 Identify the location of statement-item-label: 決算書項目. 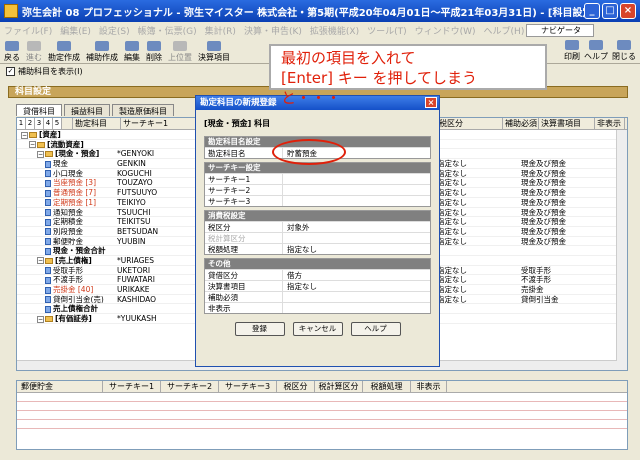
(244, 286).